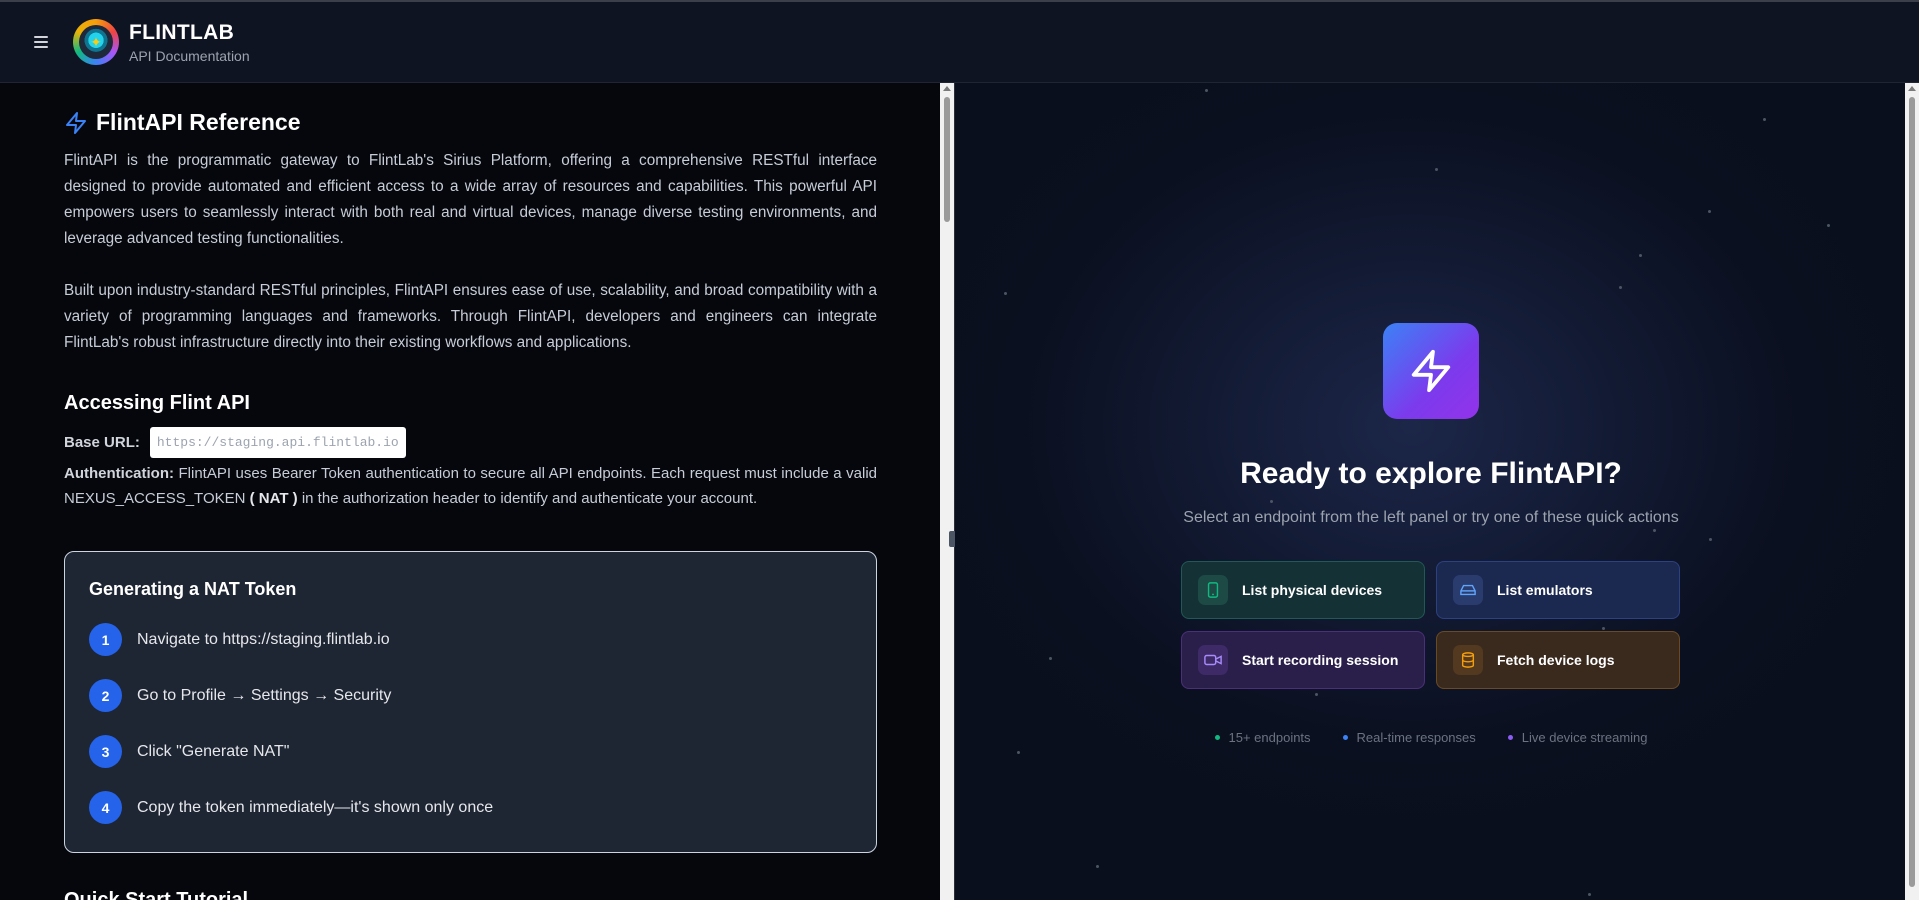  I want to click on accessing-heading: Accessing Flint API, so click(157, 403).